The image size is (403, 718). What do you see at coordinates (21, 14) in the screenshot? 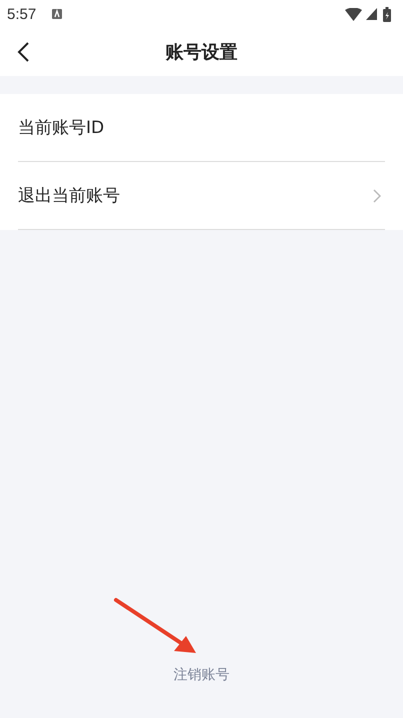
I see `status-time: 5:57` at bounding box center [21, 14].